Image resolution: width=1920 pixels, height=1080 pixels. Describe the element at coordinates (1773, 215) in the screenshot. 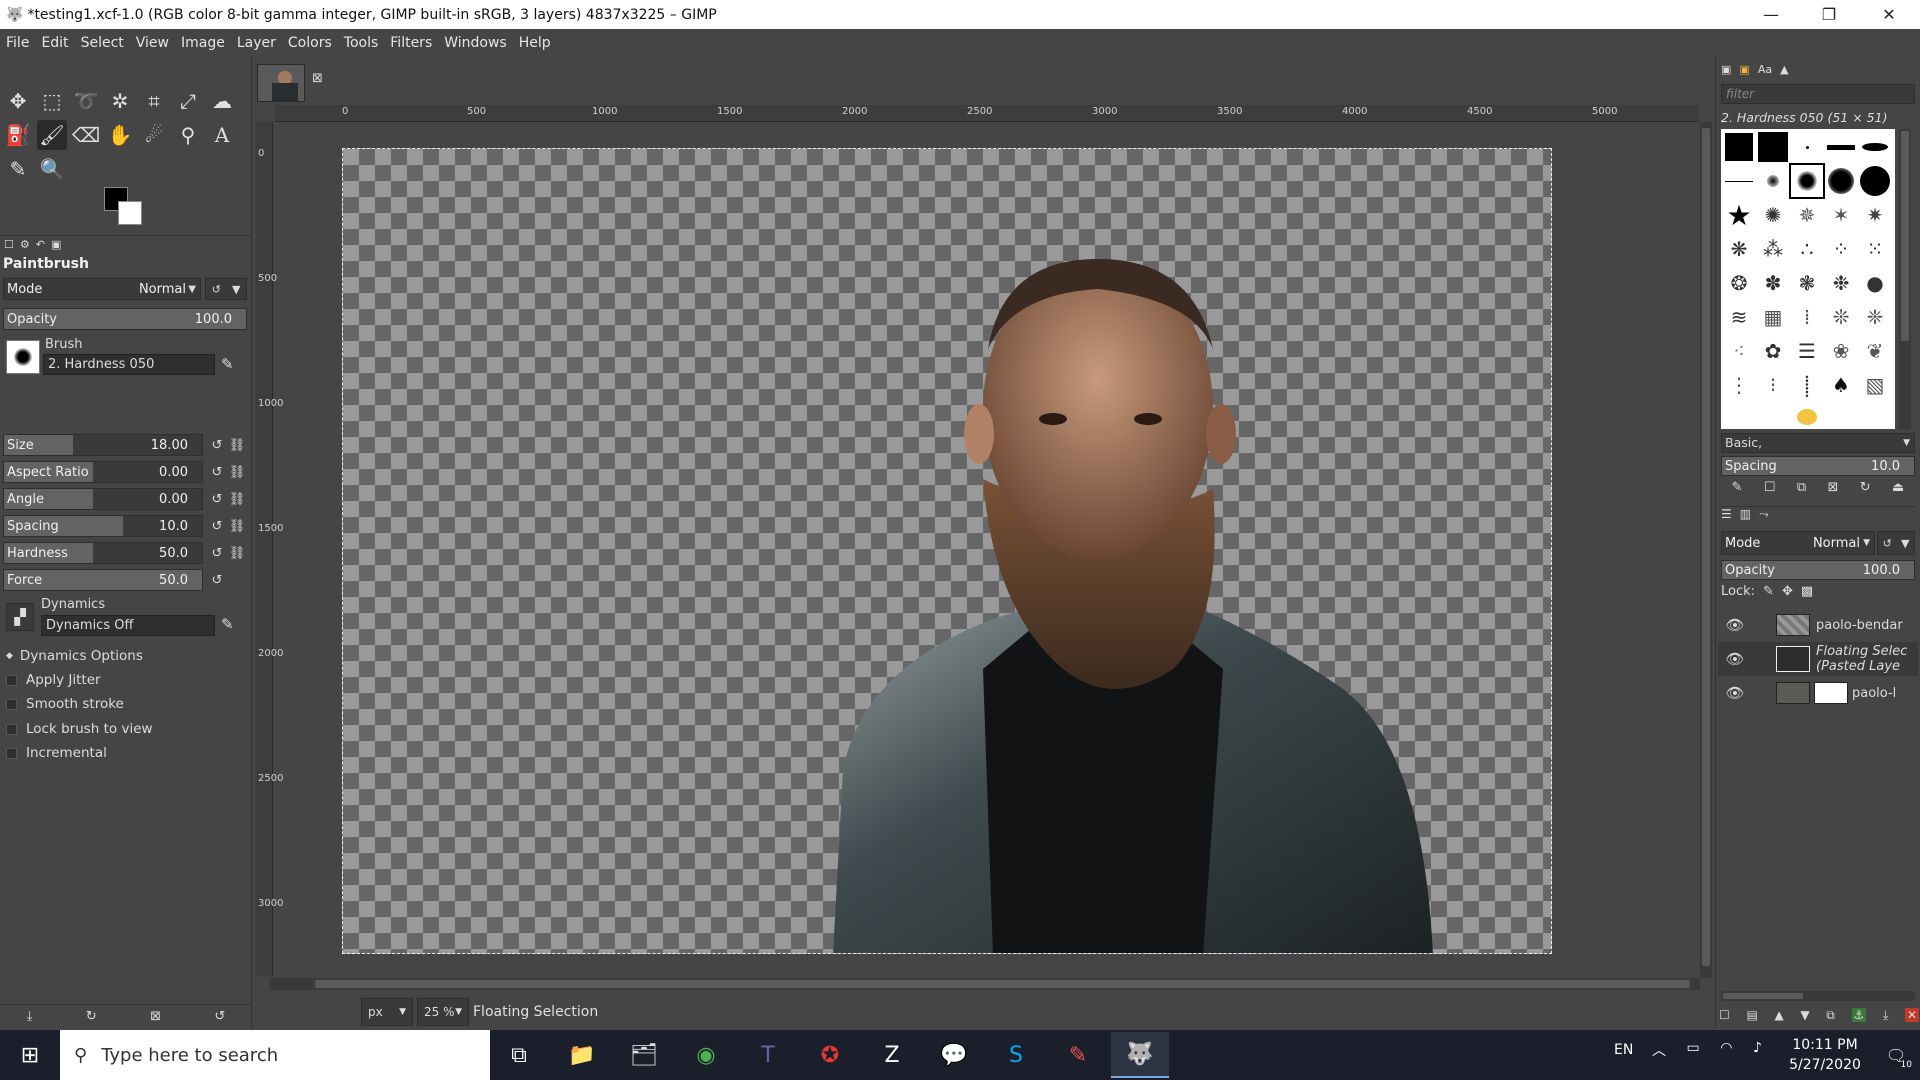

I see `brush-splatter-icon: ✺` at that location.